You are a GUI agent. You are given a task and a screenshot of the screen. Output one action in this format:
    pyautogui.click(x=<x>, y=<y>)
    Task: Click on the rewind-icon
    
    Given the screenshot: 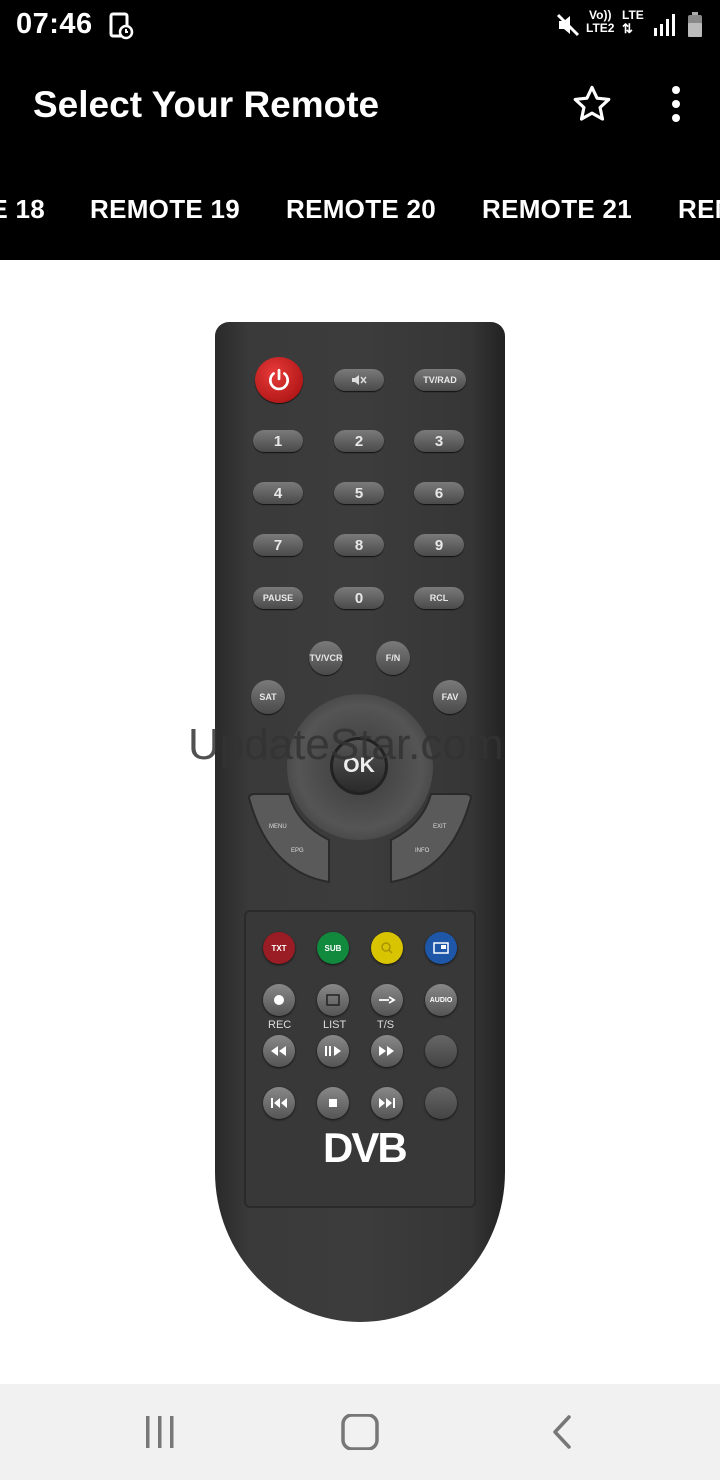 What is the action you would take?
    pyautogui.click(x=278, y=1051)
    